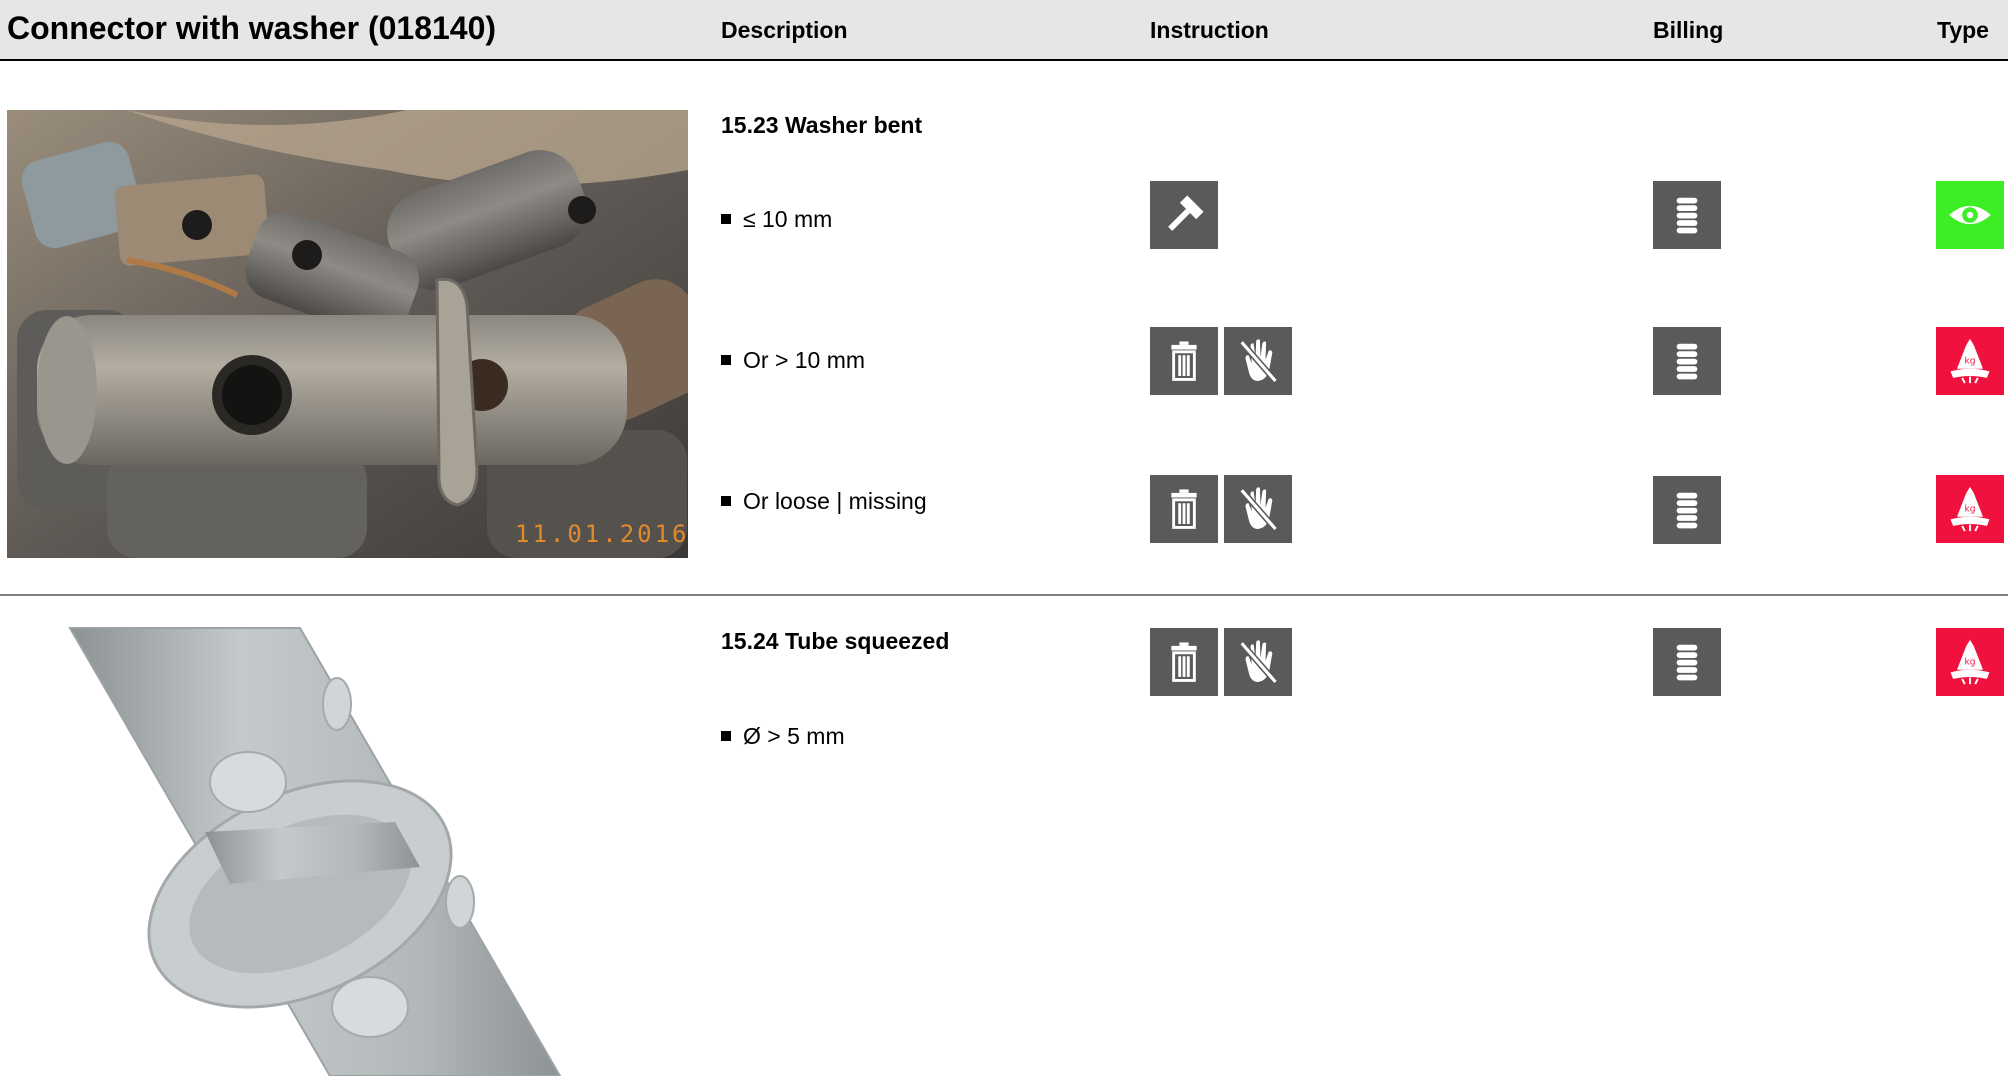 This screenshot has height=1076, width=2008. What do you see at coordinates (1963, 30) in the screenshot?
I see `column-header-type: Type` at bounding box center [1963, 30].